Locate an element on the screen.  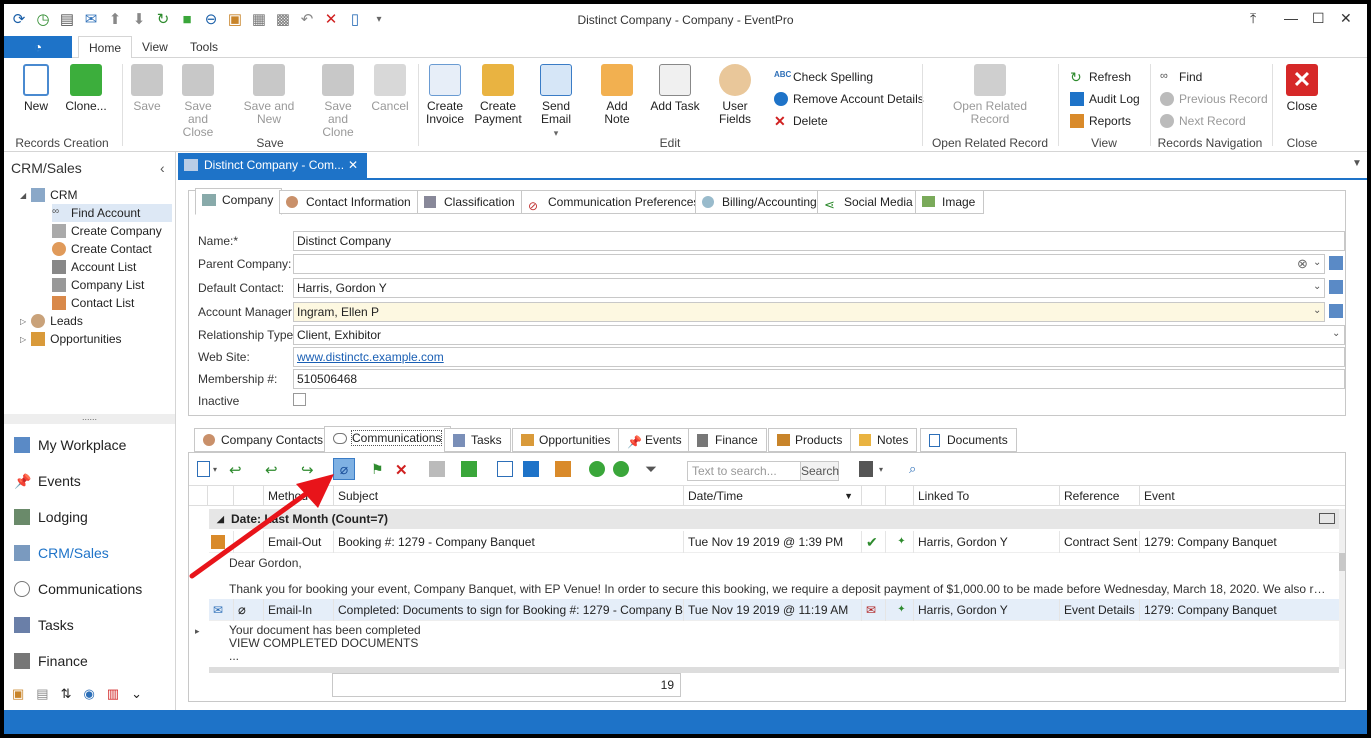
relationship-type-field: Client, Exhibitor is located at coordinates (819, 335).